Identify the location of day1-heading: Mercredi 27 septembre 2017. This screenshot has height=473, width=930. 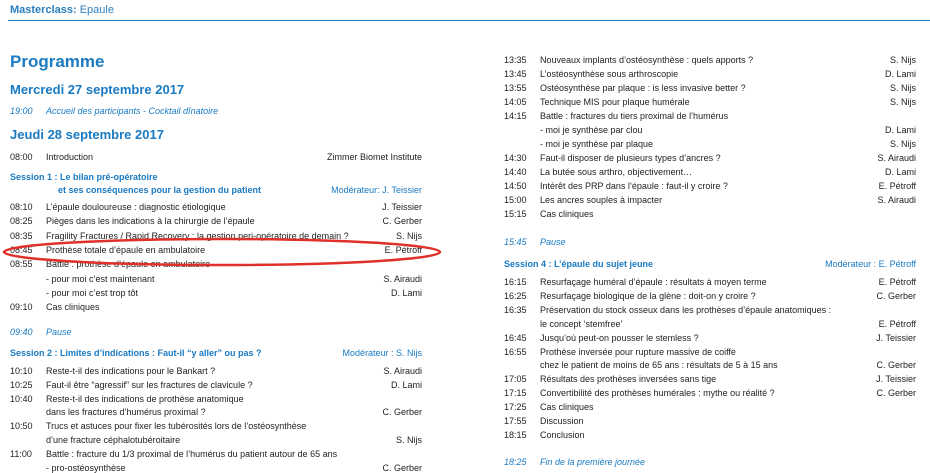
(97, 89).